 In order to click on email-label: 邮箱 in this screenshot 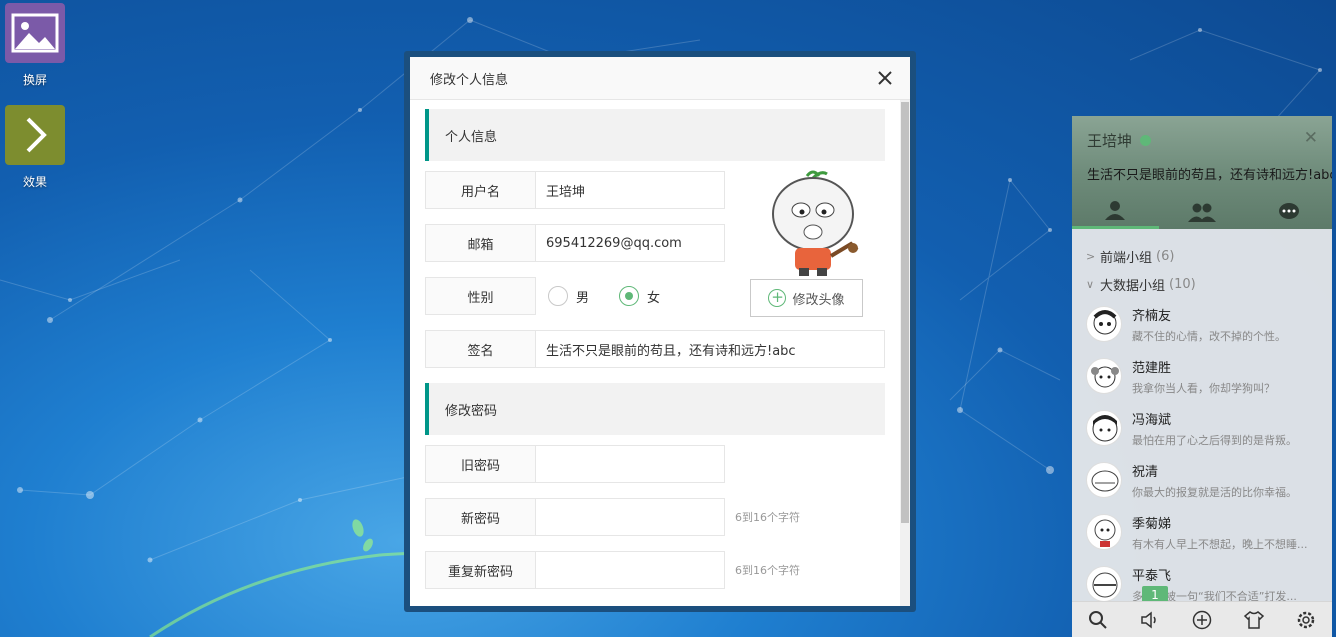, I will do `click(480, 243)`.